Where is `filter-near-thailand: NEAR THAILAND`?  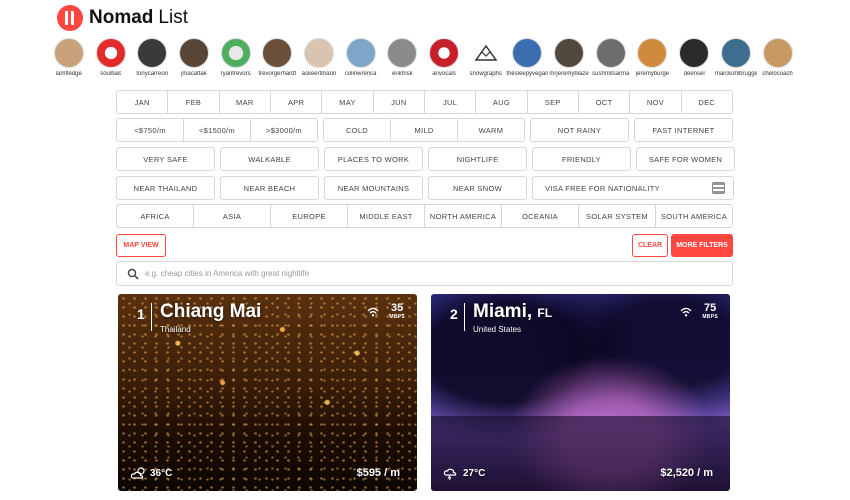 filter-near-thailand: NEAR THAILAND is located at coordinates (165, 188).